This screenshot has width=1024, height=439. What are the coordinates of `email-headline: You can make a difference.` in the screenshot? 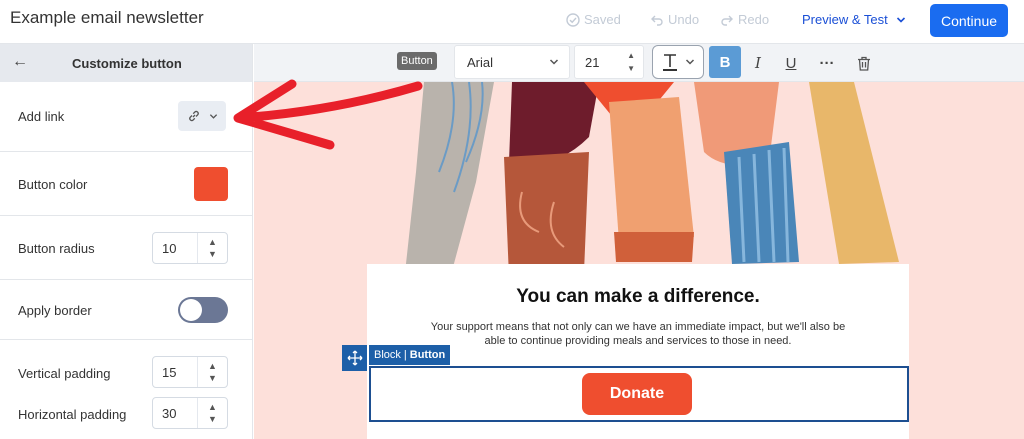 It's located at (638, 297).